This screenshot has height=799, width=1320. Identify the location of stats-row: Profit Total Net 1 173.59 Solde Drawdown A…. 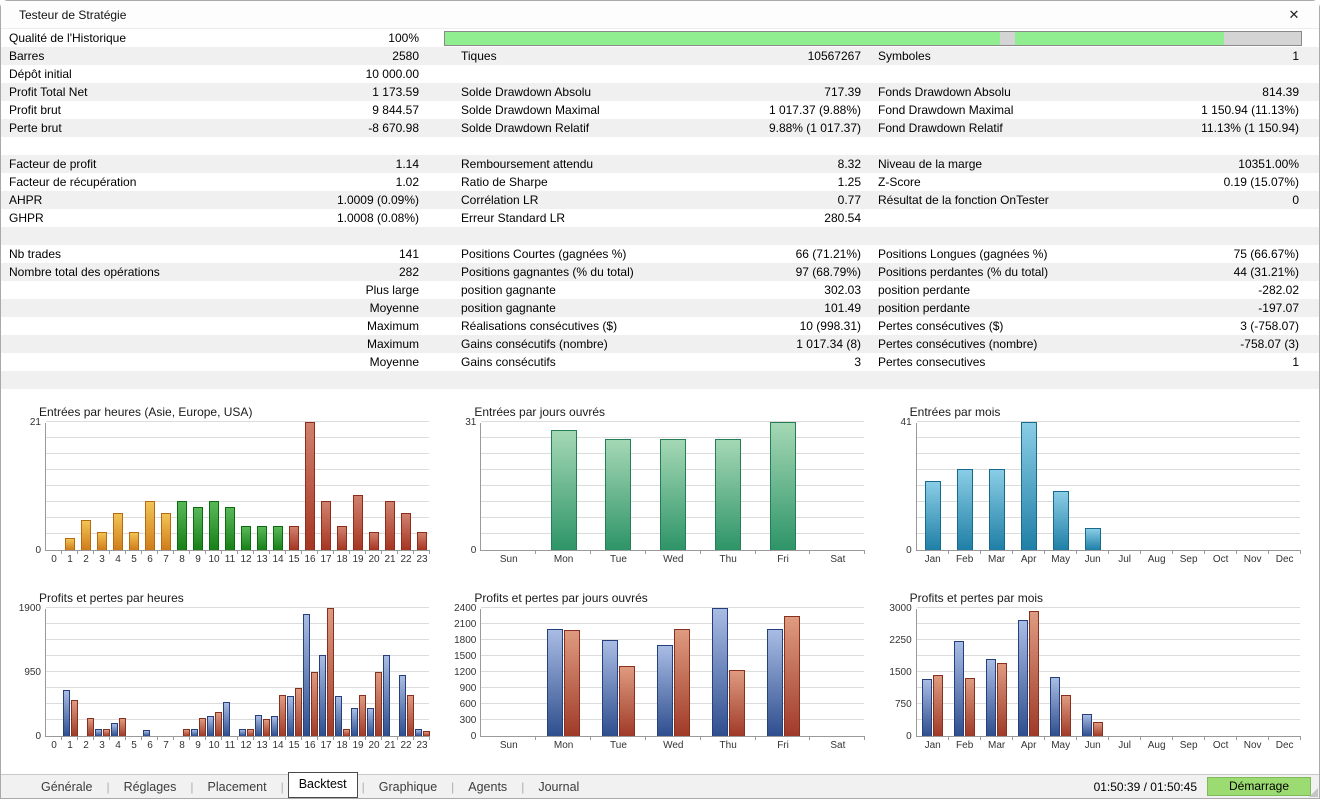
(660, 92).